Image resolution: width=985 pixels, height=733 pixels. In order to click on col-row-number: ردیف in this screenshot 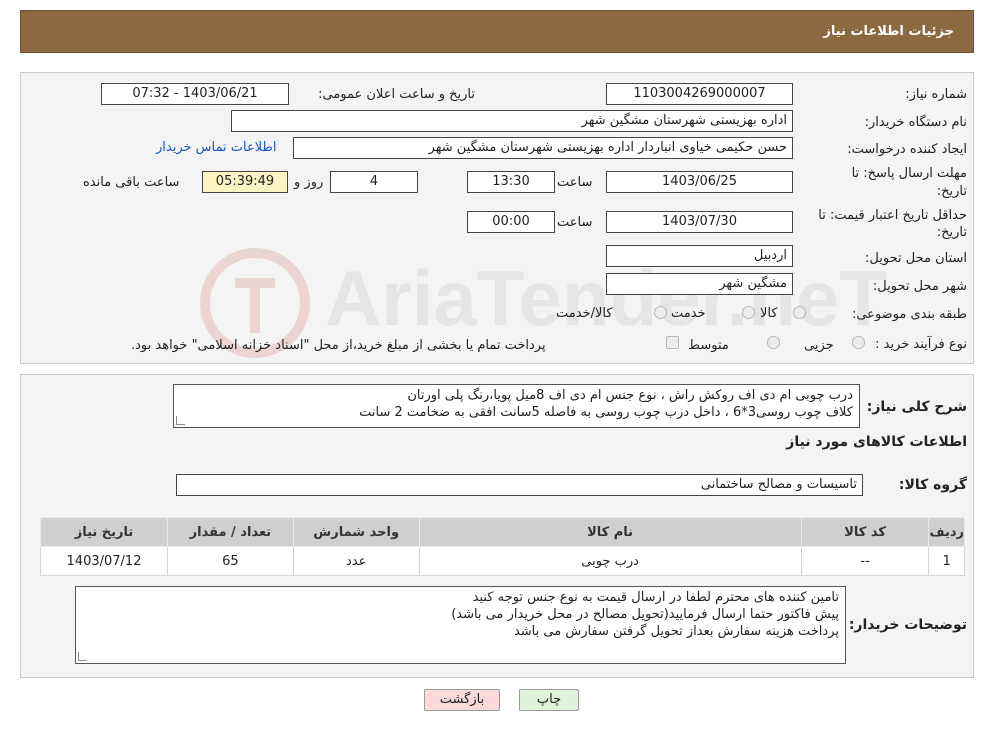, I will do `click(946, 532)`.